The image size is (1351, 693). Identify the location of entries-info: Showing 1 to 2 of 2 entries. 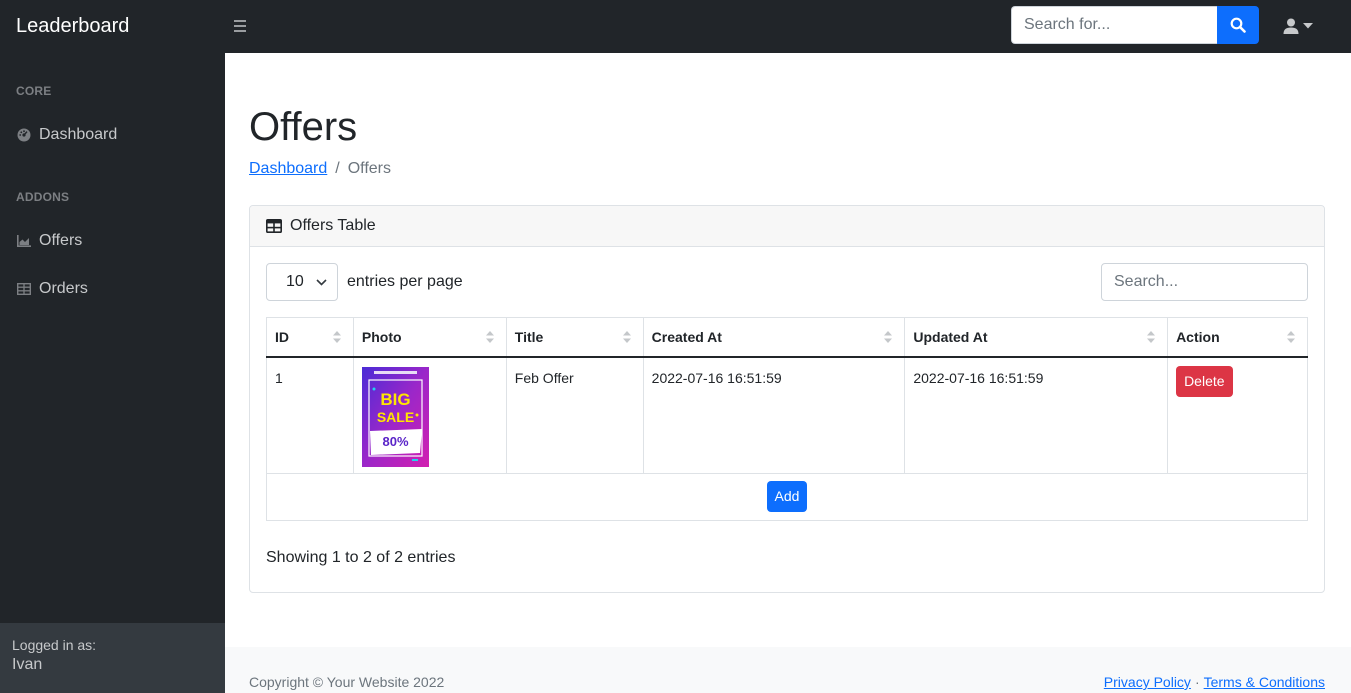
(361, 557).